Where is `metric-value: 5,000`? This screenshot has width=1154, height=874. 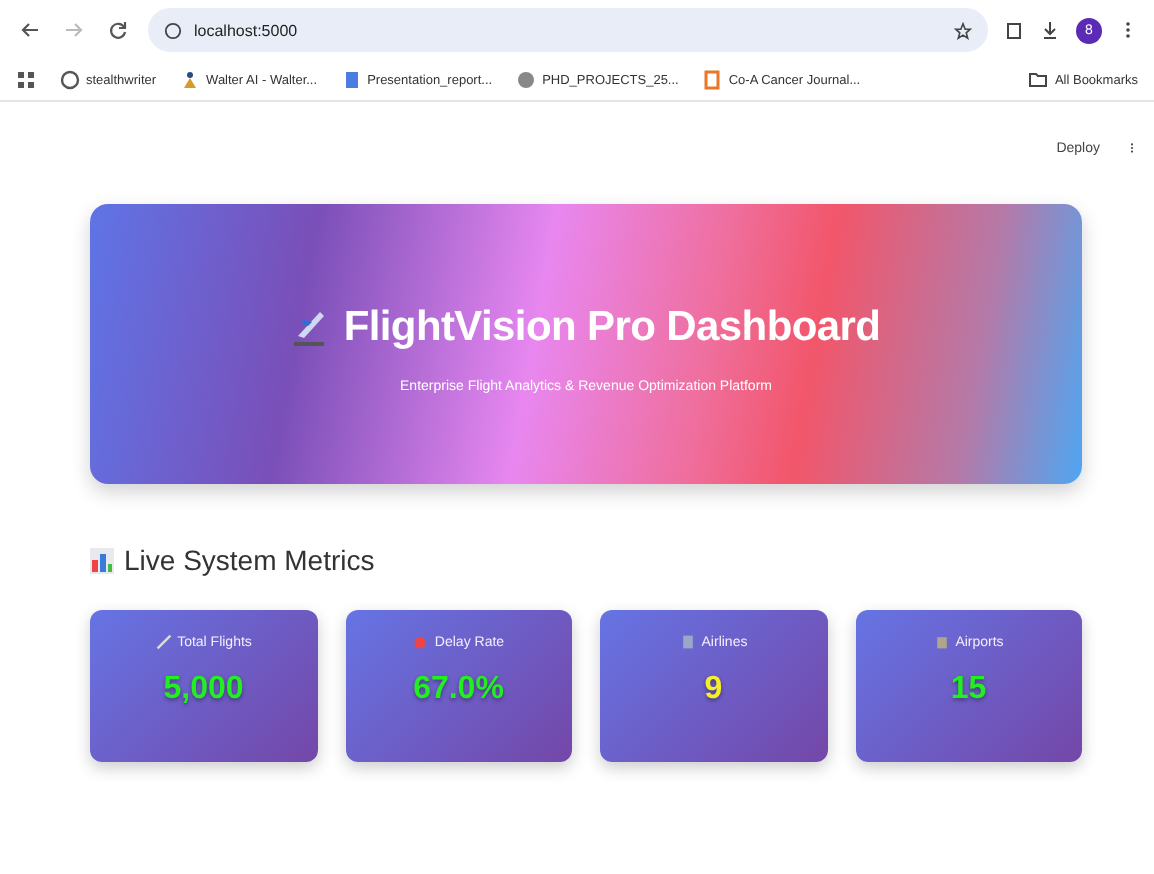 metric-value: 5,000 is located at coordinates (203, 690).